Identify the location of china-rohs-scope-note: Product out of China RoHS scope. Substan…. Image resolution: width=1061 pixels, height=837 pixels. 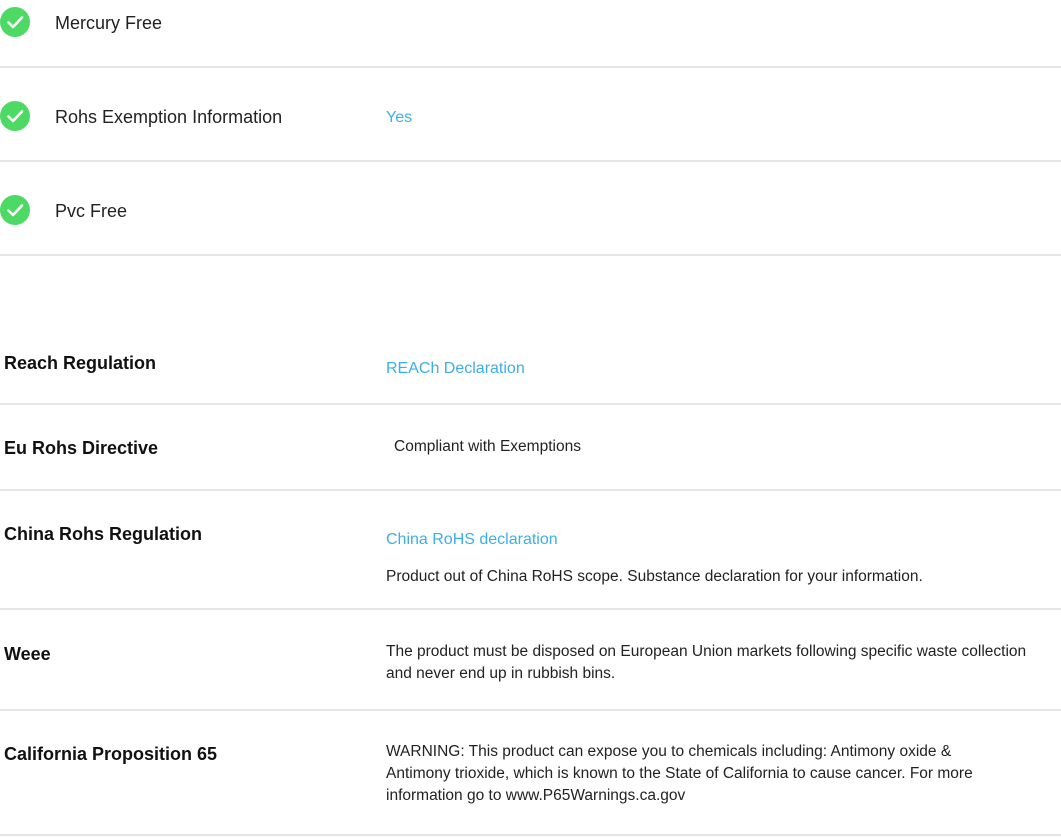
(654, 576).